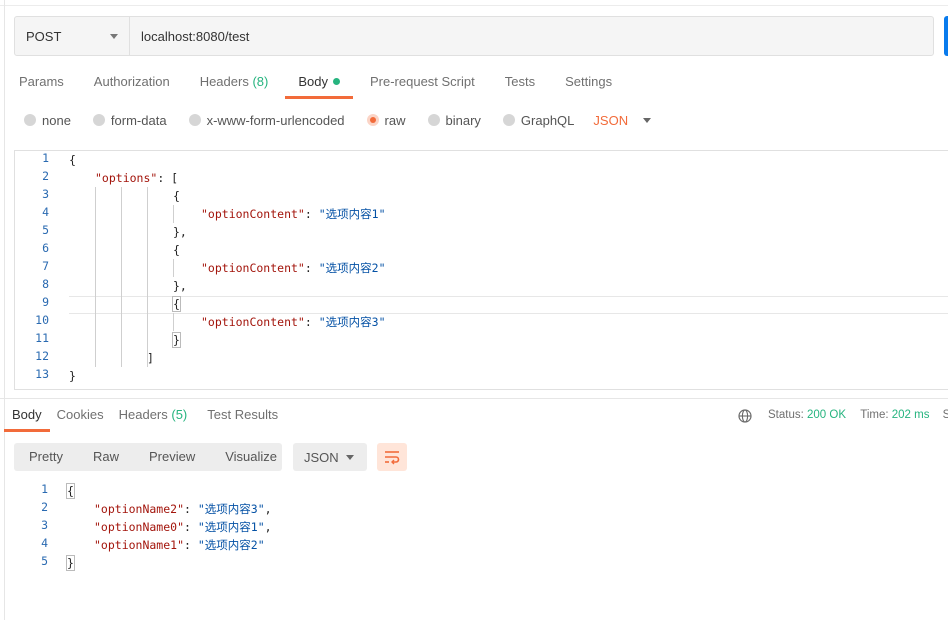 Image resolution: width=948 pixels, height=620 pixels. What do you see at coordinates (588, 85) in the screenshot?
I see `tab-settings: Settings` at bounding box center [588, 85].